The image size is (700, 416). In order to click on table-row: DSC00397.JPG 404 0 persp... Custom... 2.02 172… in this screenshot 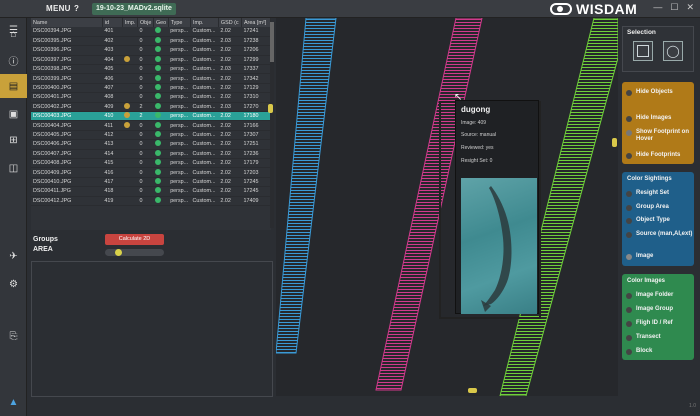, I will do `click(151, 60)`.